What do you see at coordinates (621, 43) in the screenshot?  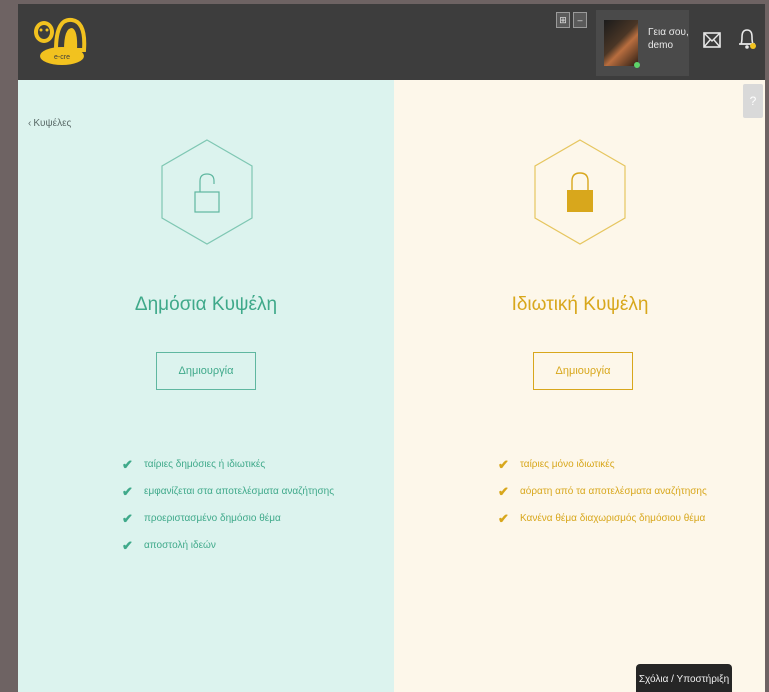 I see `avatar` at bounding box center [621, 43].